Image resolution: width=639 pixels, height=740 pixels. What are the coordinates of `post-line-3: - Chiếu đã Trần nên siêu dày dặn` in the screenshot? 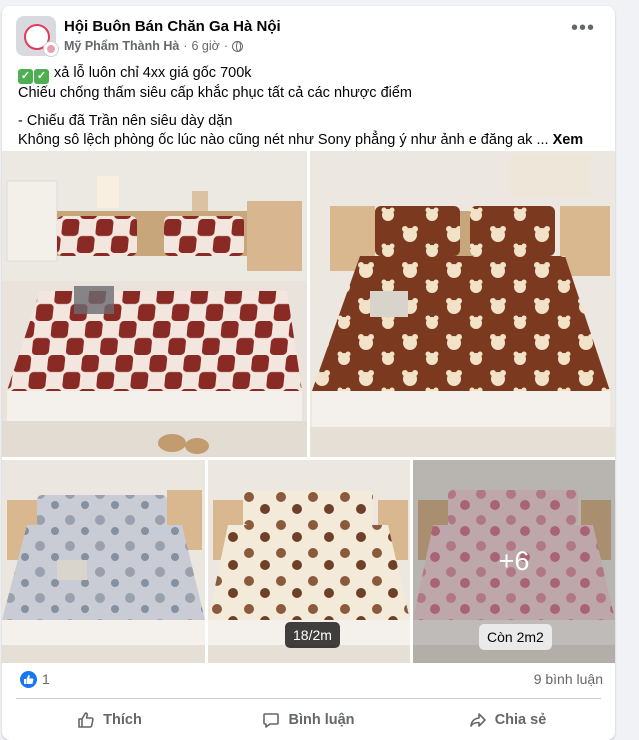 It's located at (125, 120).